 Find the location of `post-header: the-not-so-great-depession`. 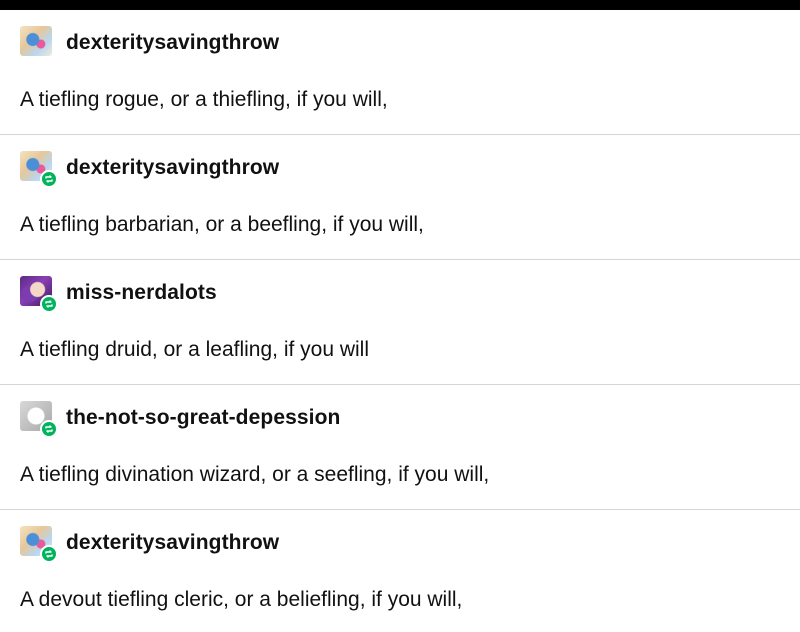

post-header: the-not-so-great-depession is located at coordinates (180, 419).